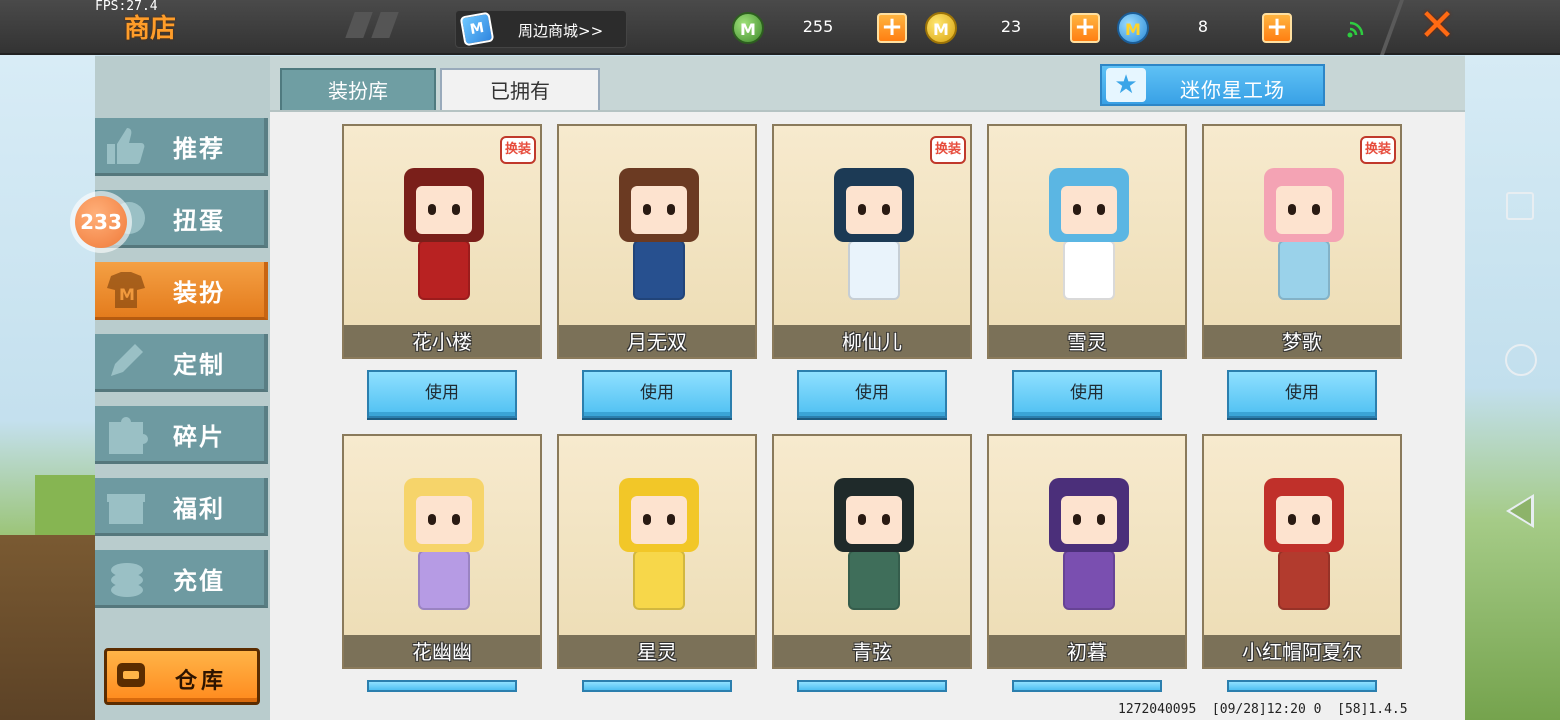  Describe the element at coordinates (1521, 360) in the screenshot. I see `home-icon` at that location.